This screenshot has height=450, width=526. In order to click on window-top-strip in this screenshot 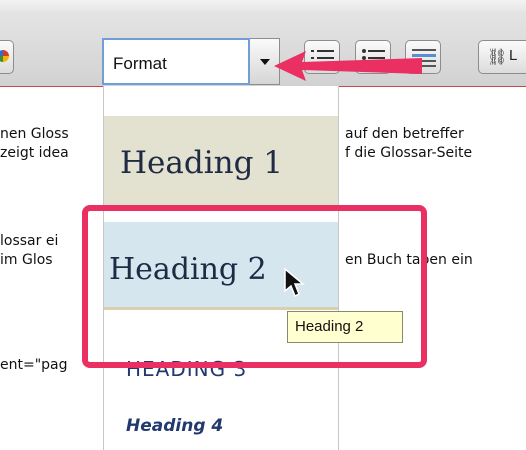, I will do `click(263, 6)`.